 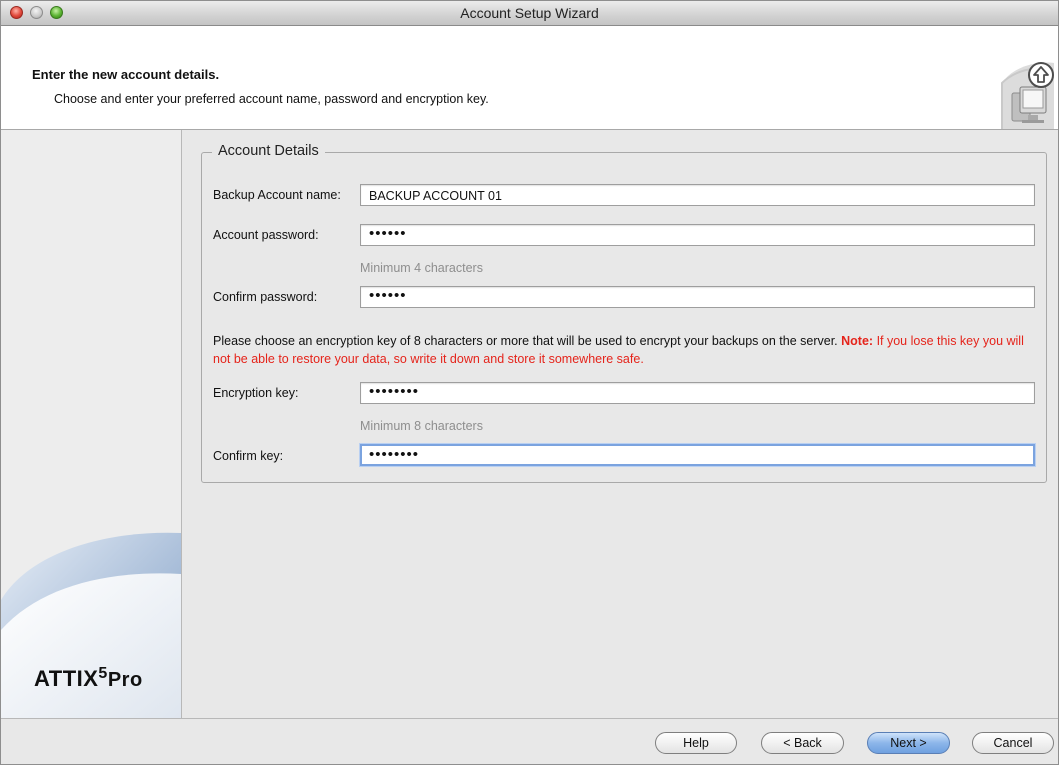 I want to click on help-button: Help, so click(x=696, y=743).